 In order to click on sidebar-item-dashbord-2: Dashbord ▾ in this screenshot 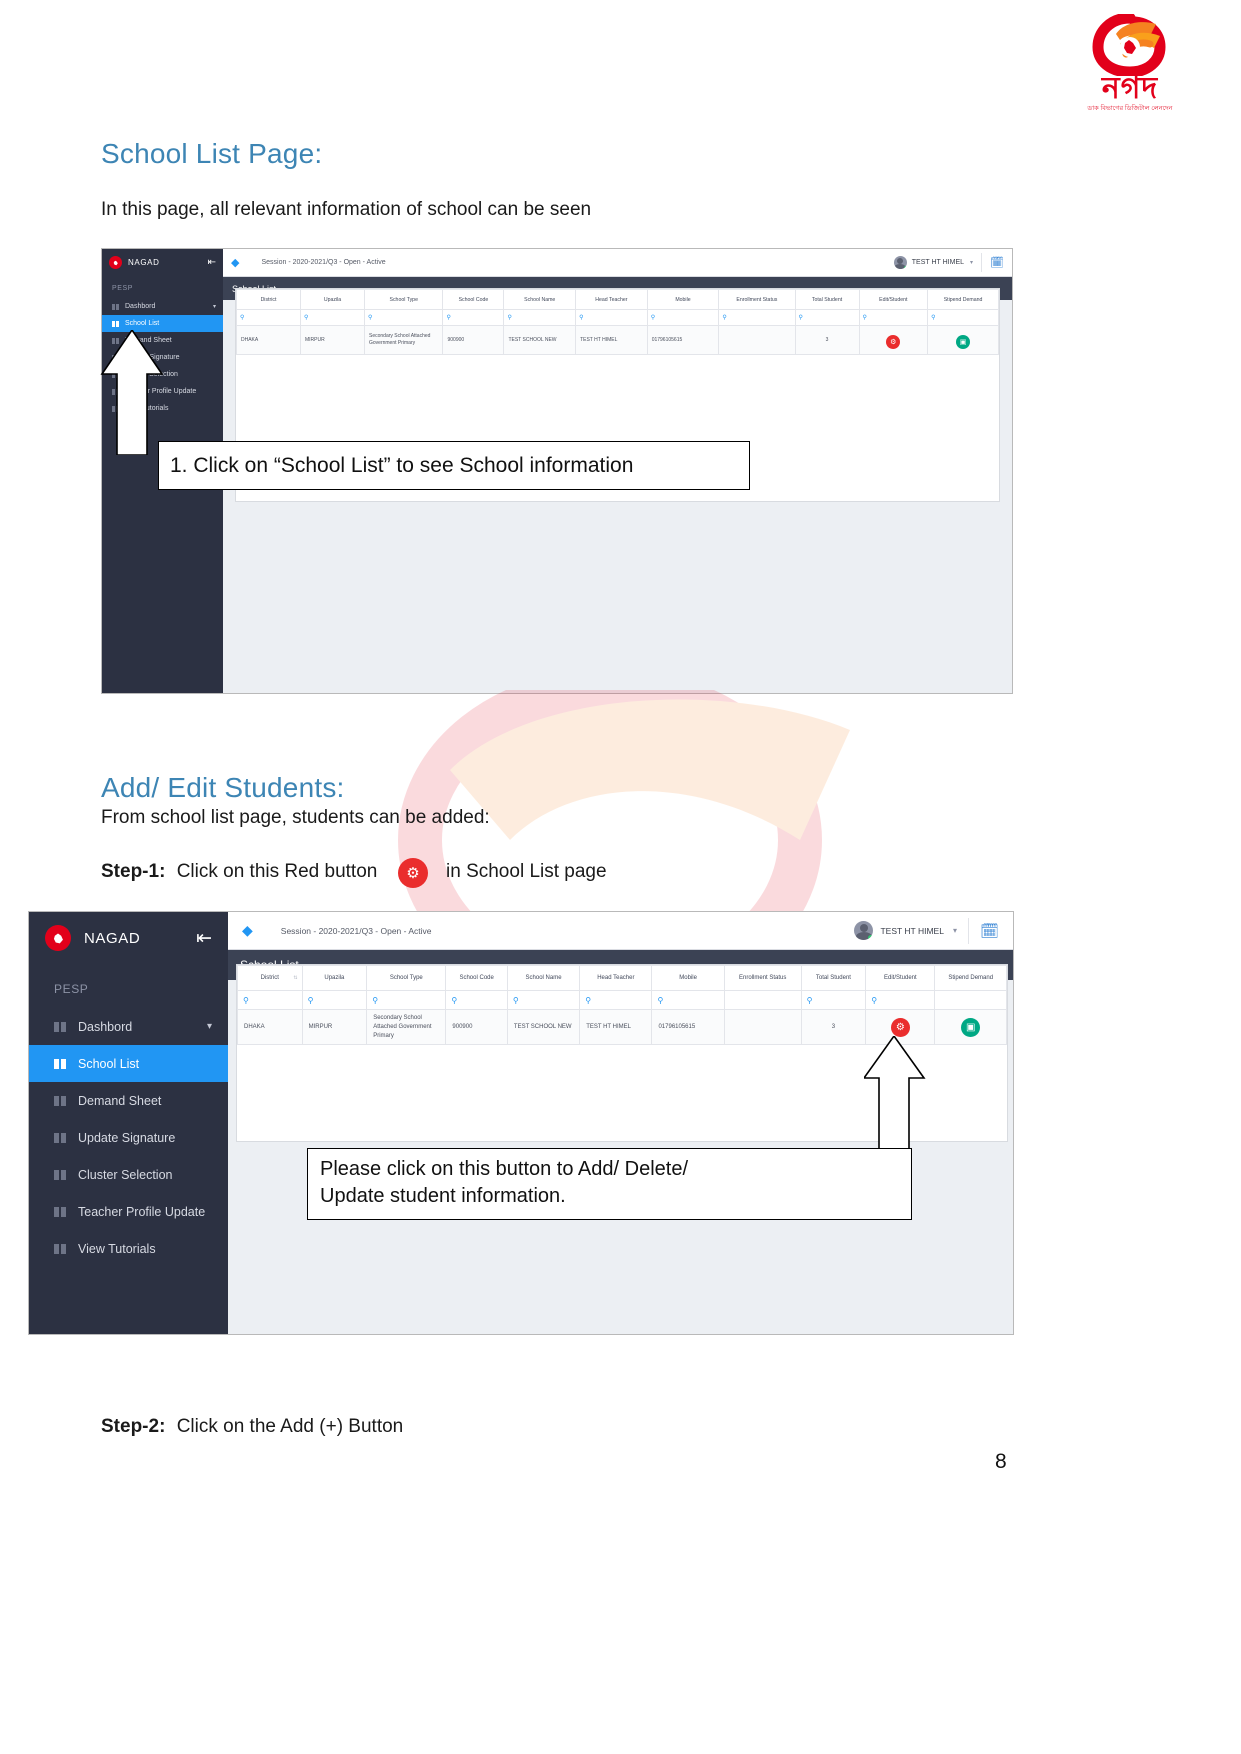, I will do `click(128, 1026)`.